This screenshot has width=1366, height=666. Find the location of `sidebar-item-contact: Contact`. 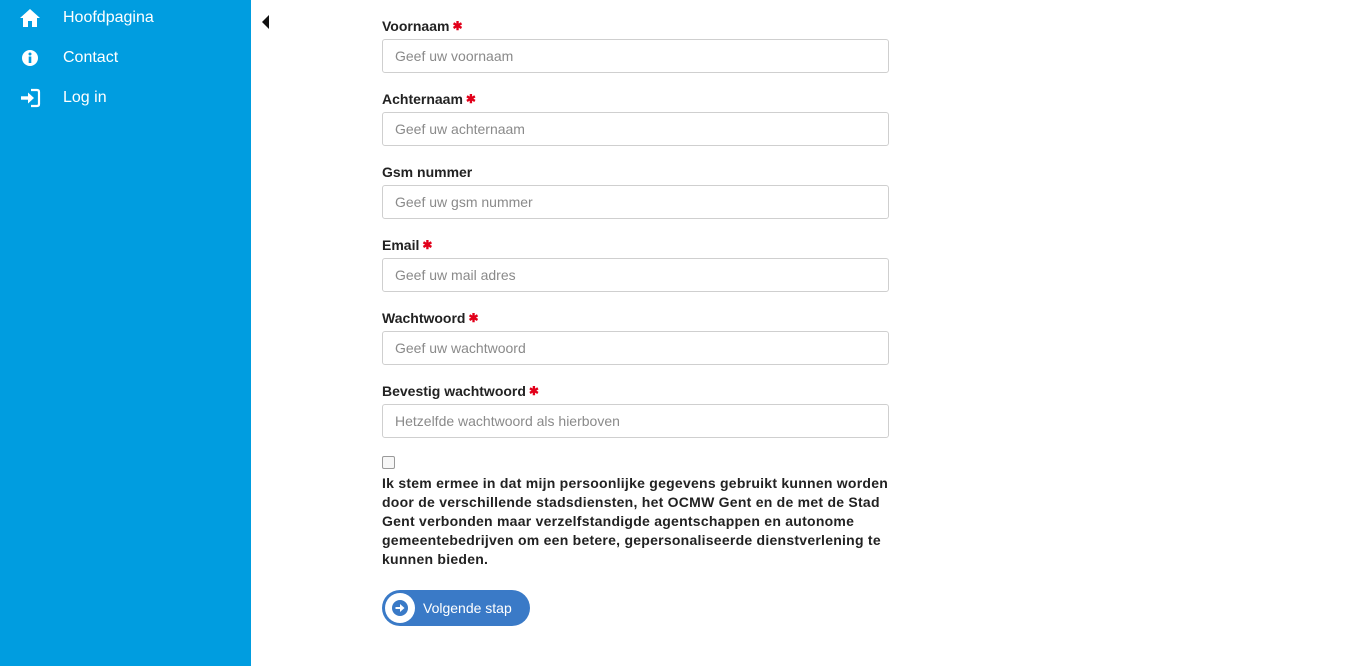

sidebar-item-contact: Contact is located at coordinates (125, 58).